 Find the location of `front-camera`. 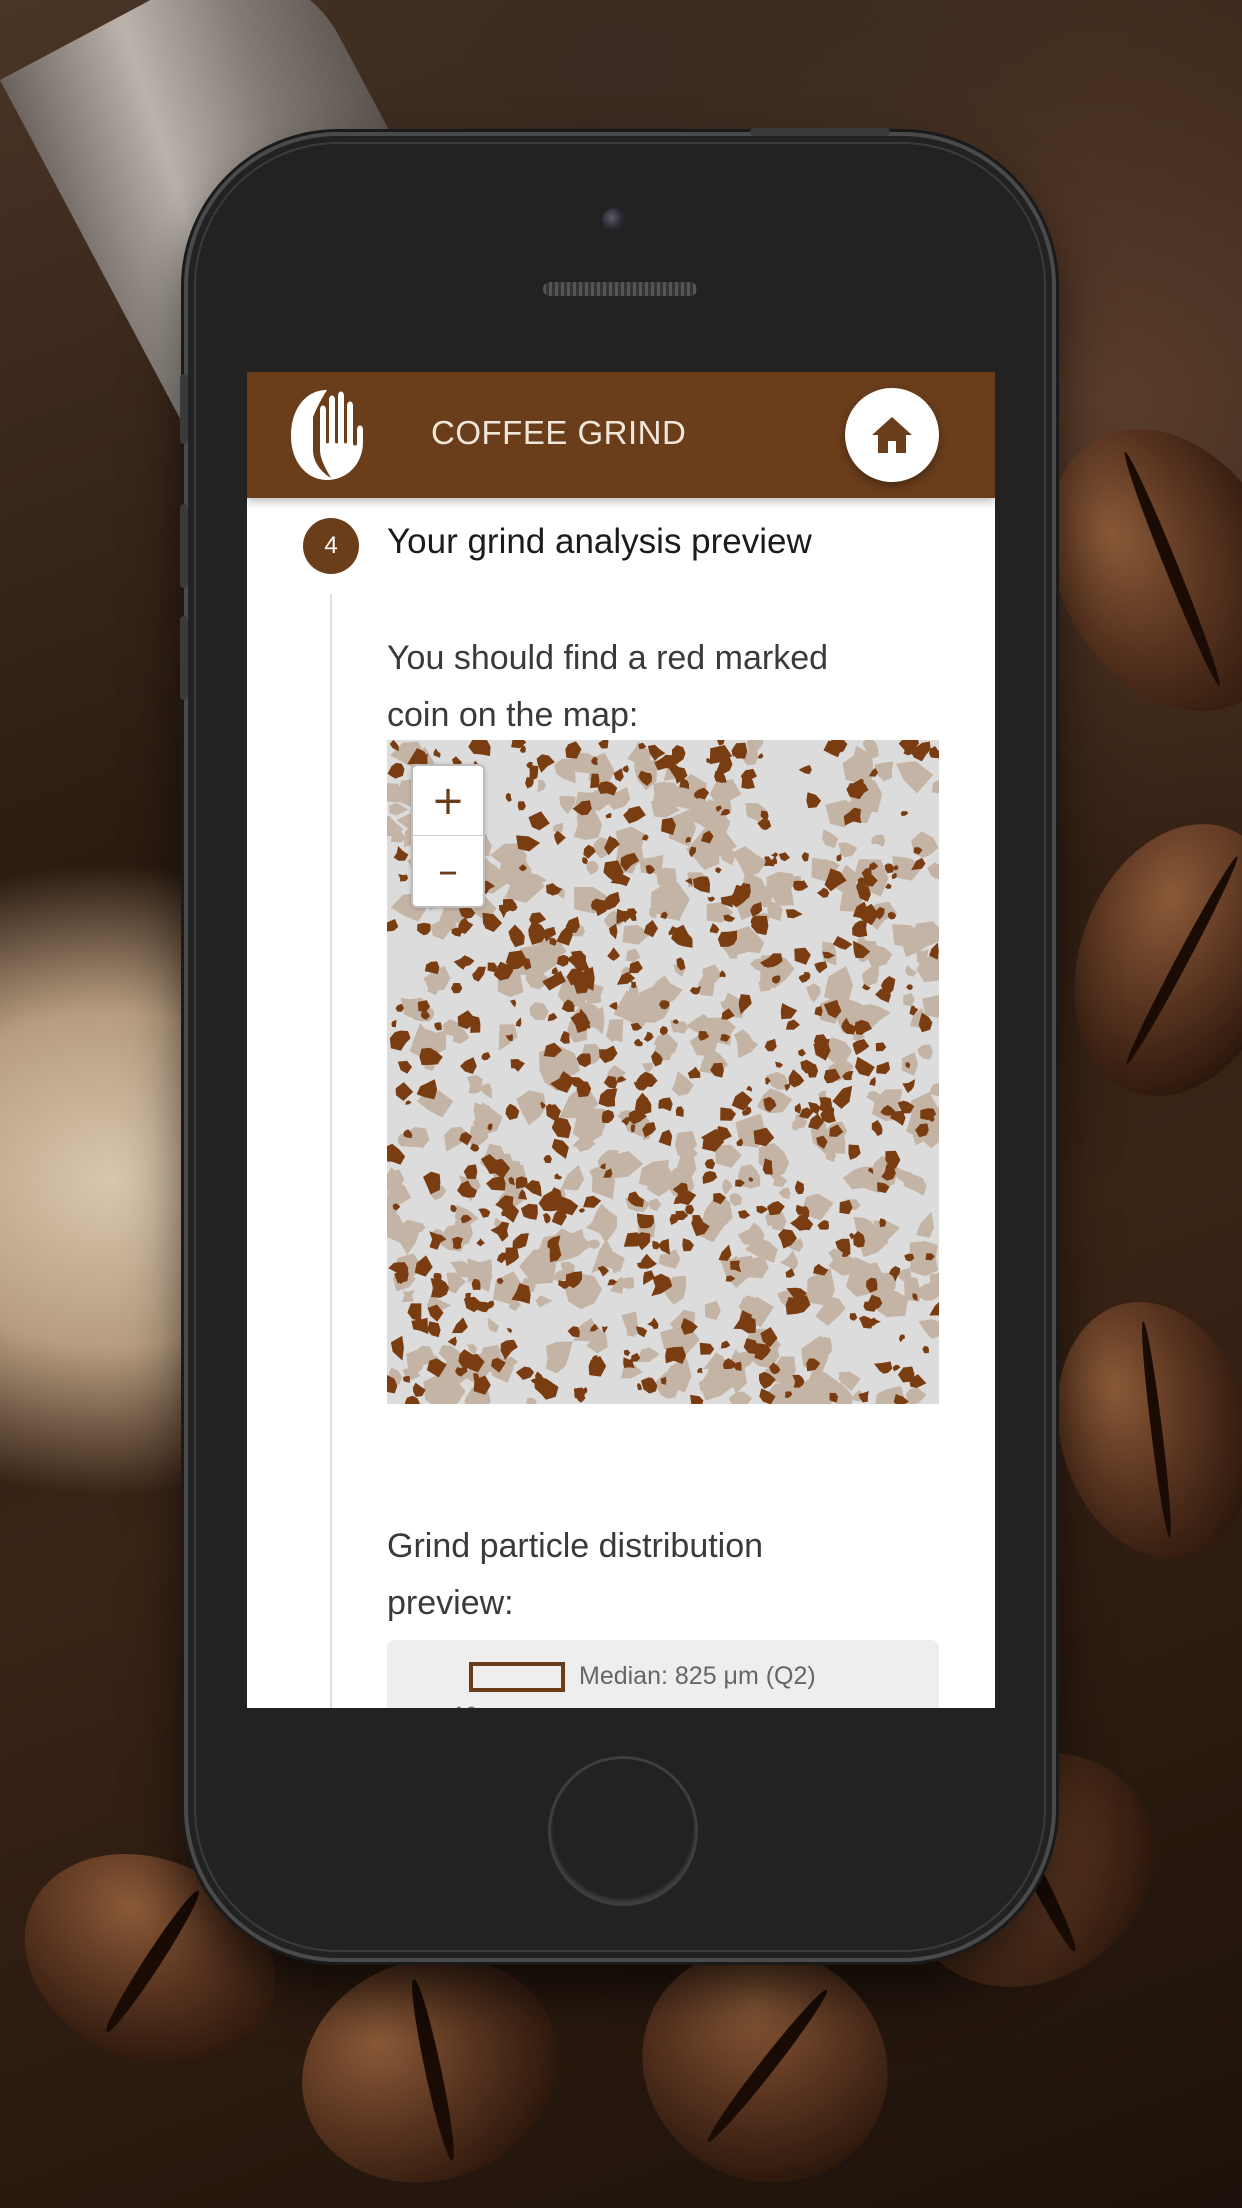

front-camera is located at coordinates (614, 220).